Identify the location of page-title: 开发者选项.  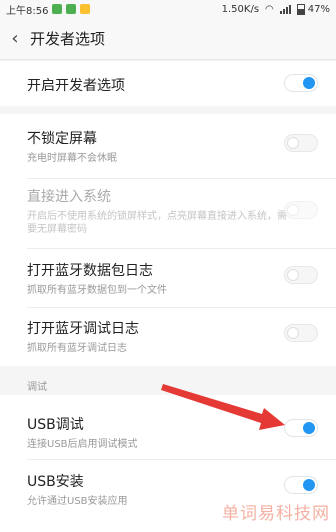
(68, 39).